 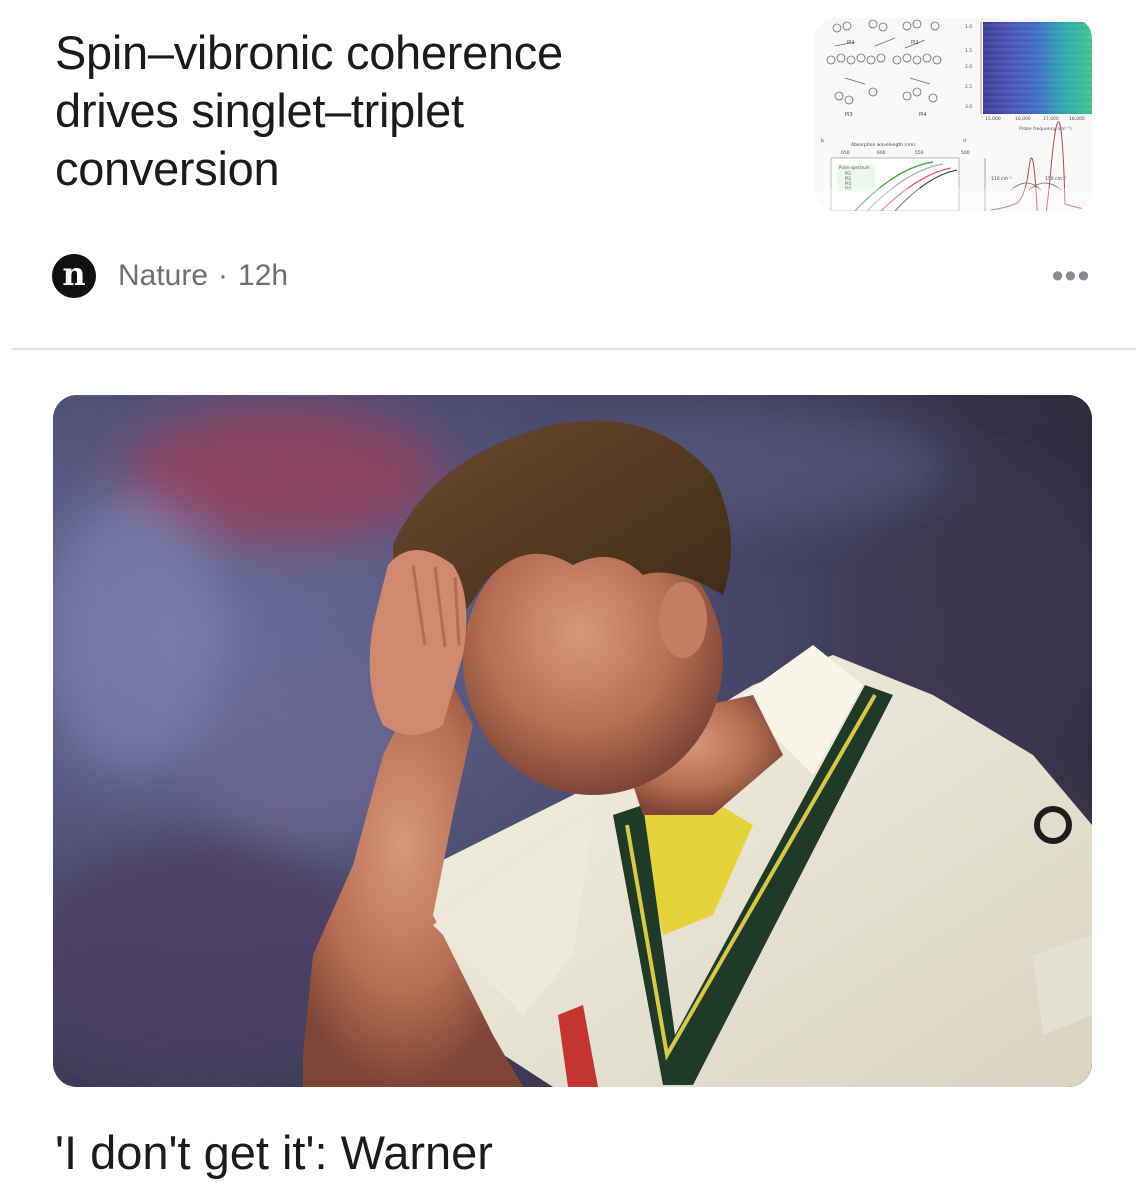 What do you see at coordinates (163, 276) in the screenshot?
I see `source-name: Nature` at bounding box center [163, 276].